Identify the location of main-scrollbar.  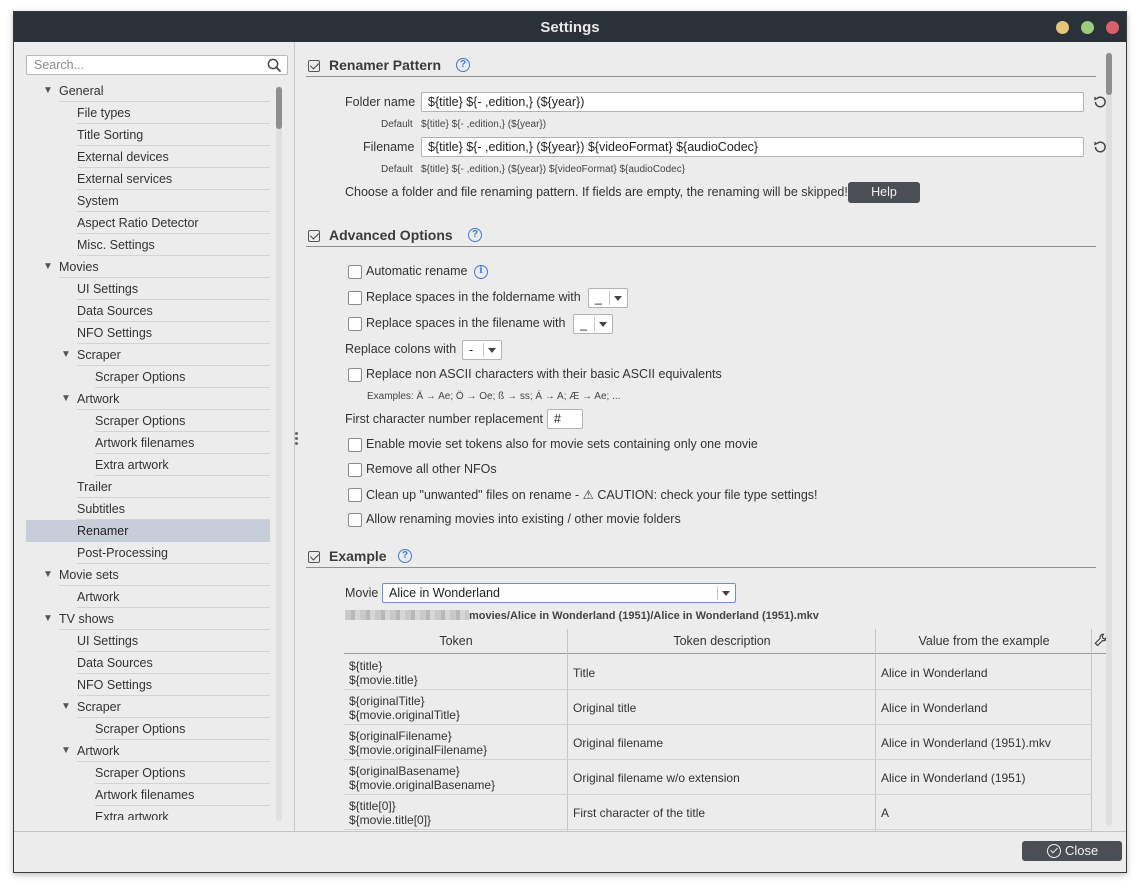
(1109, 439).